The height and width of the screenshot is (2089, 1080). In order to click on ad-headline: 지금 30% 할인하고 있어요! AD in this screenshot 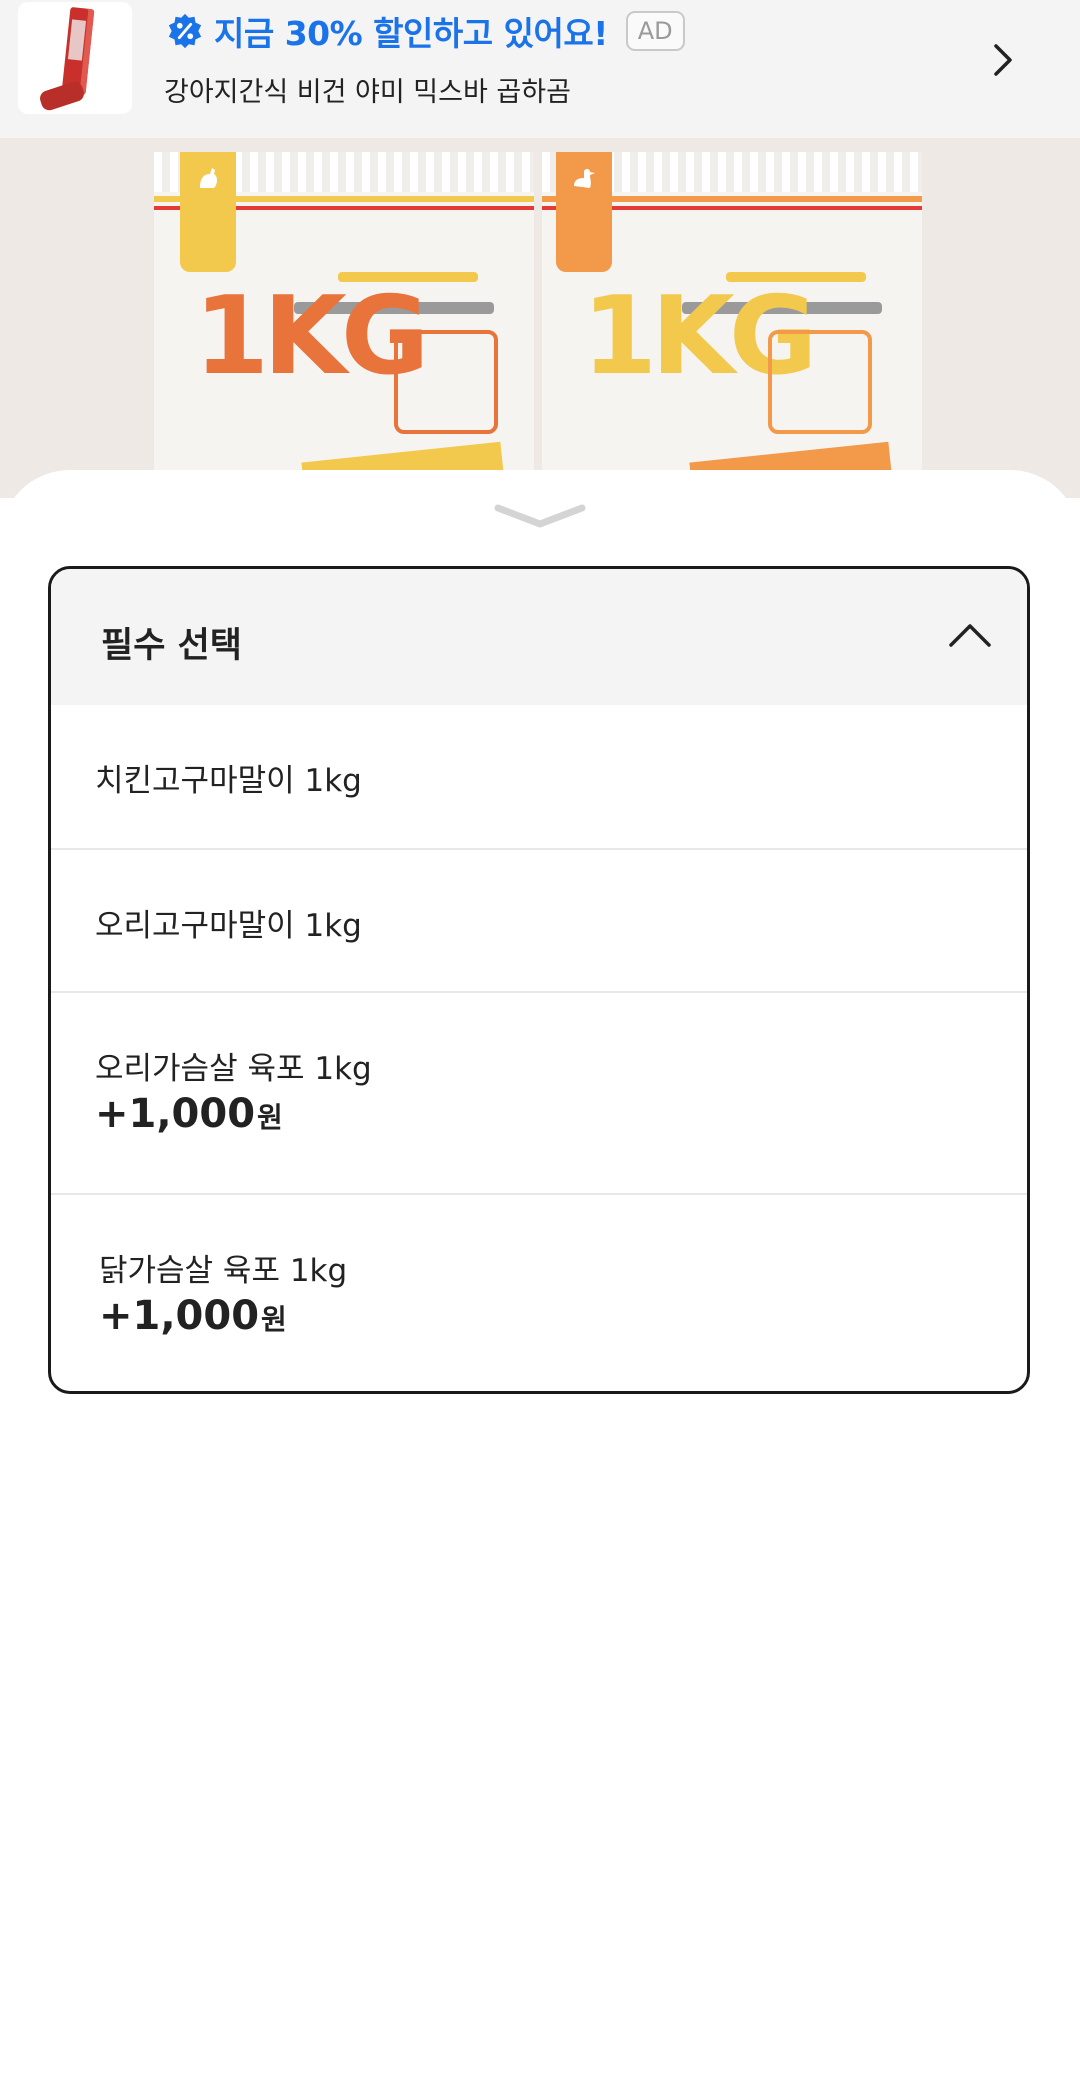, I will do `click(425, 31)`.